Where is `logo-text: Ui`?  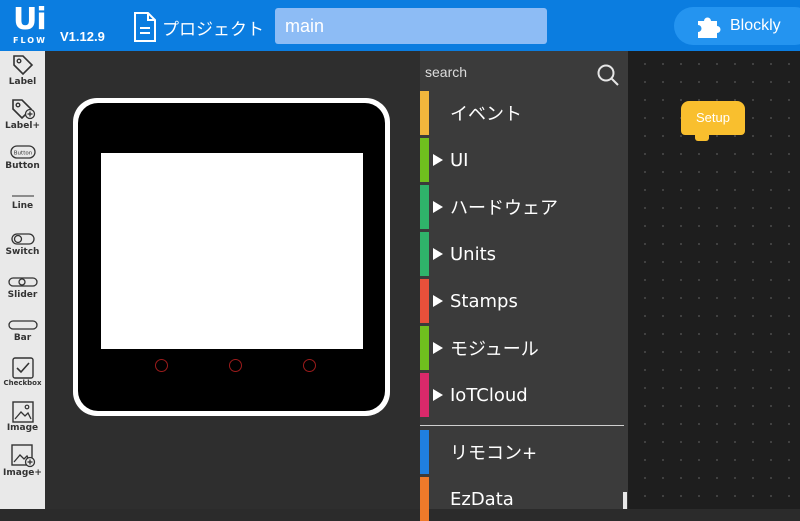
logo-text: Ui is located at coordinates (30, 19).